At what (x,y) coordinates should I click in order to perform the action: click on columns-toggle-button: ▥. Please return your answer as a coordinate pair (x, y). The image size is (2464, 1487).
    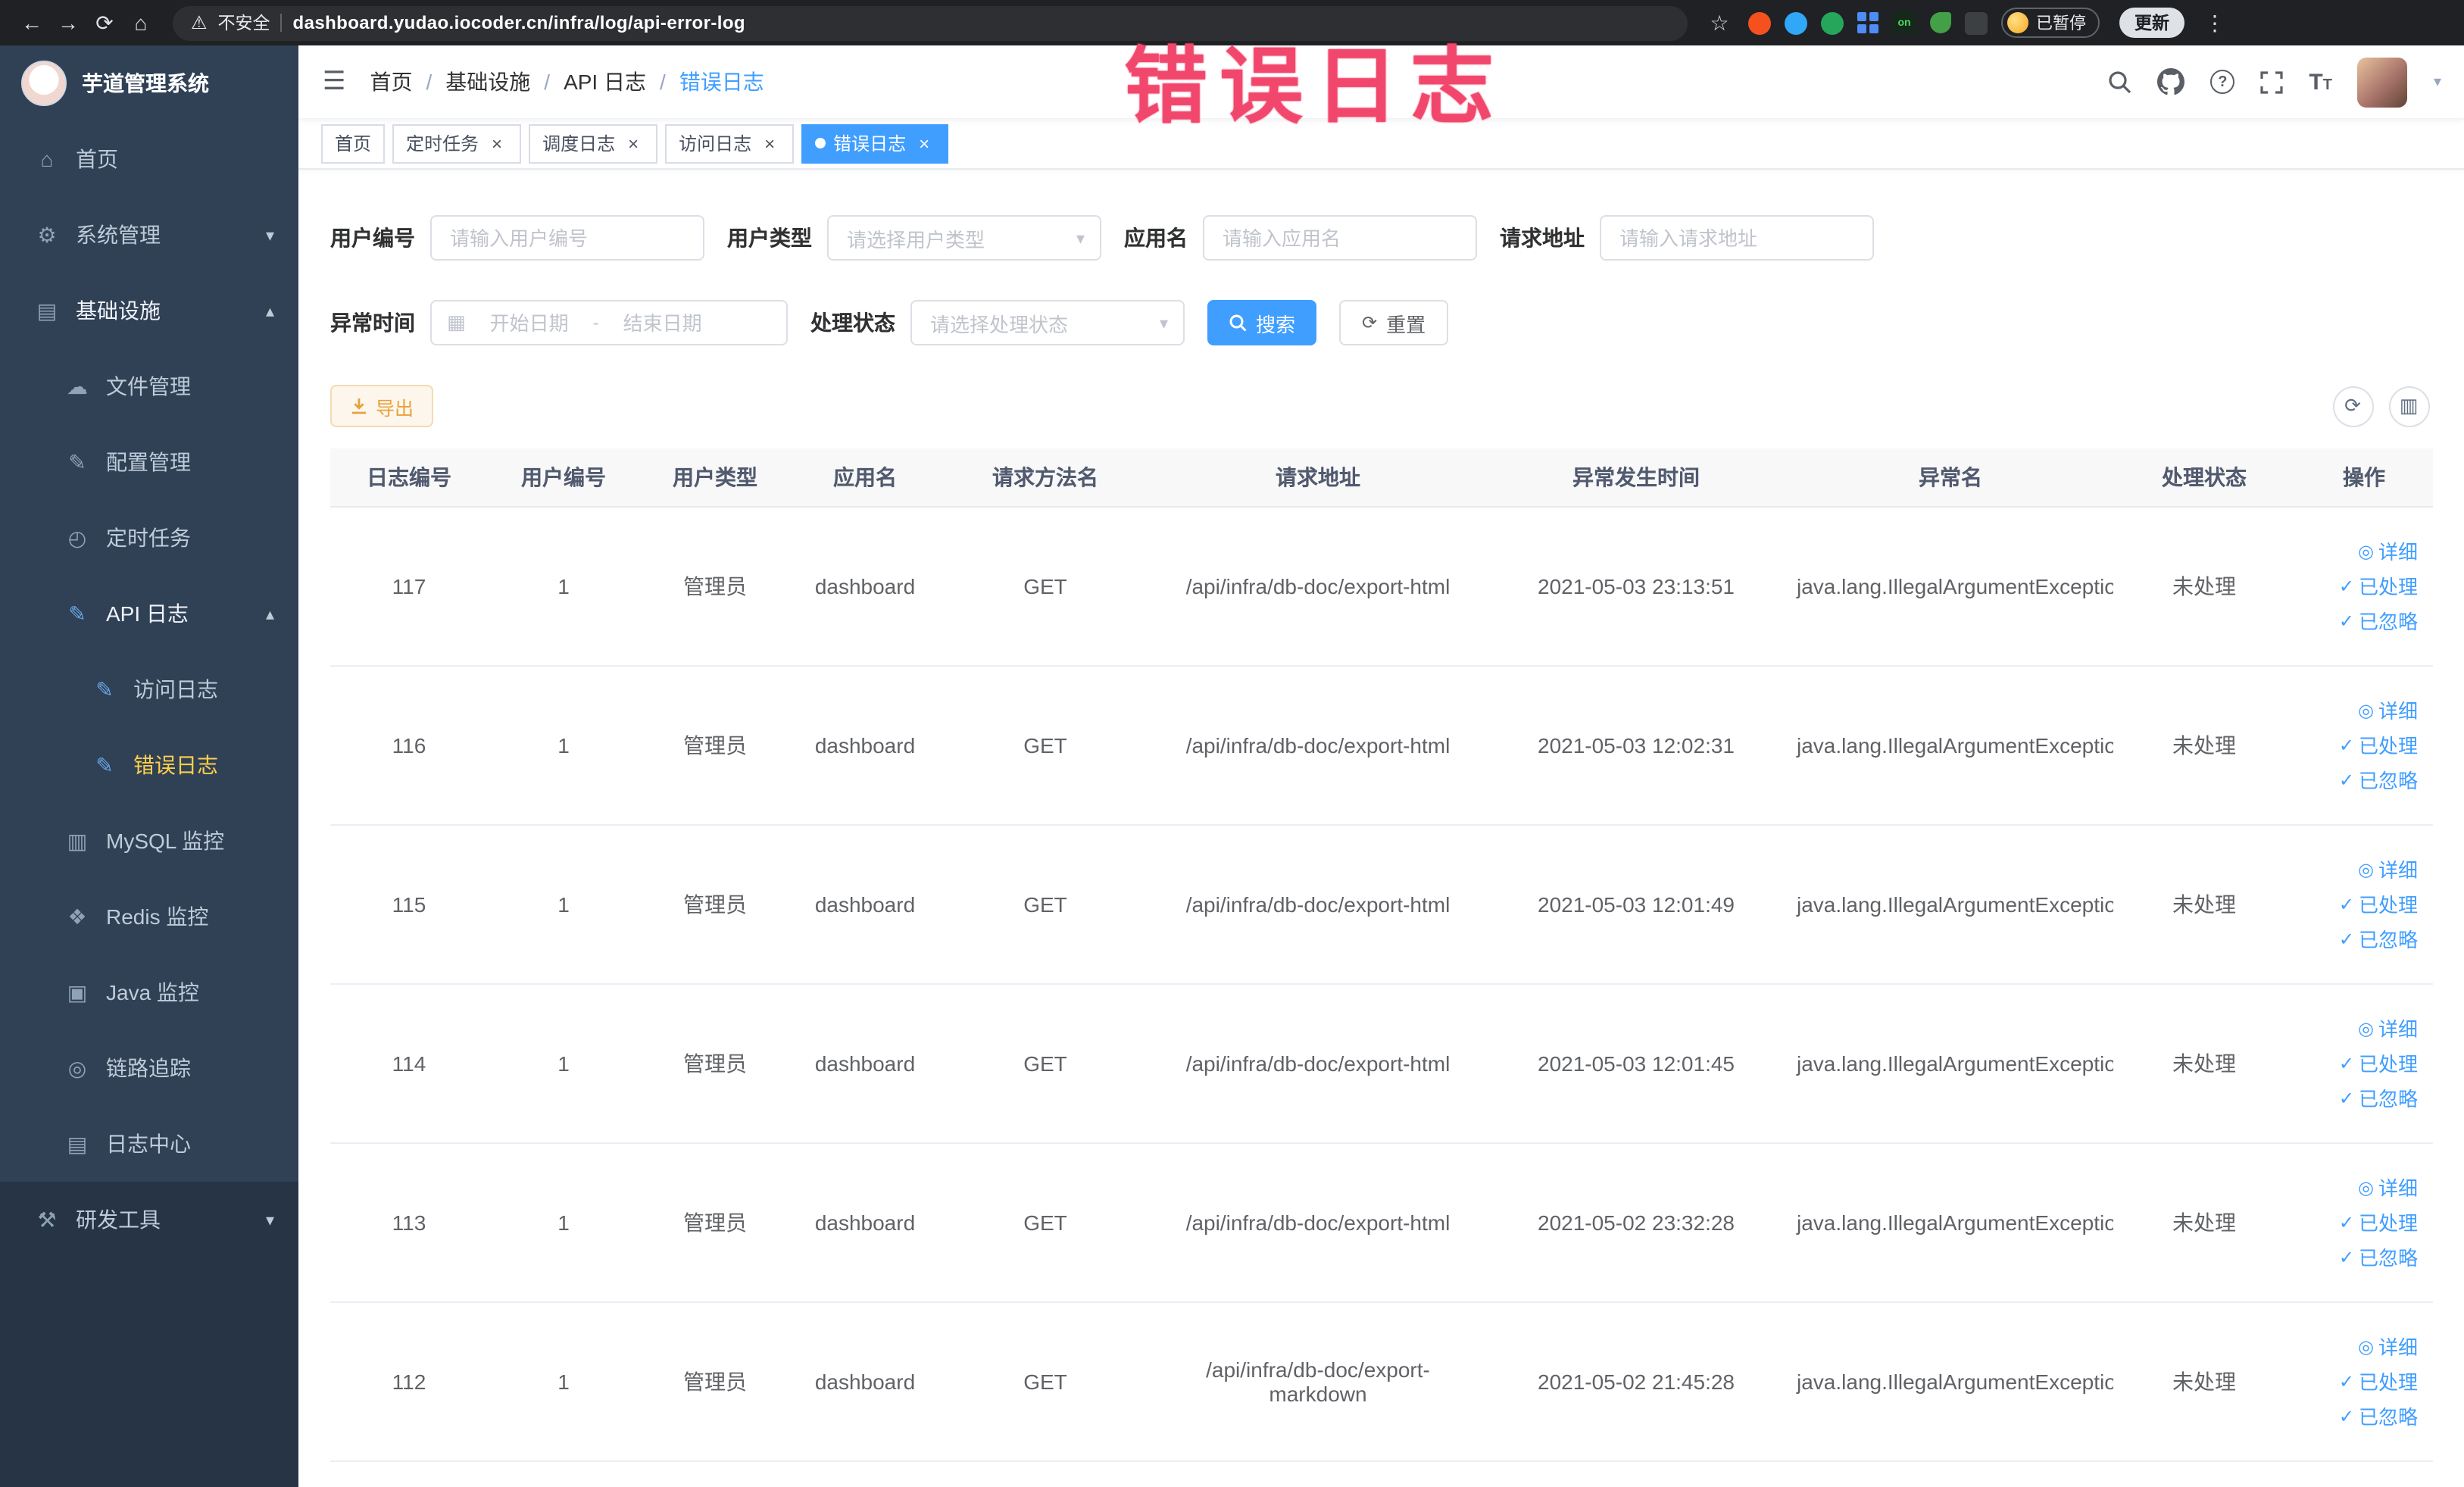
    Looking at the image, I should click on (2408, 406).